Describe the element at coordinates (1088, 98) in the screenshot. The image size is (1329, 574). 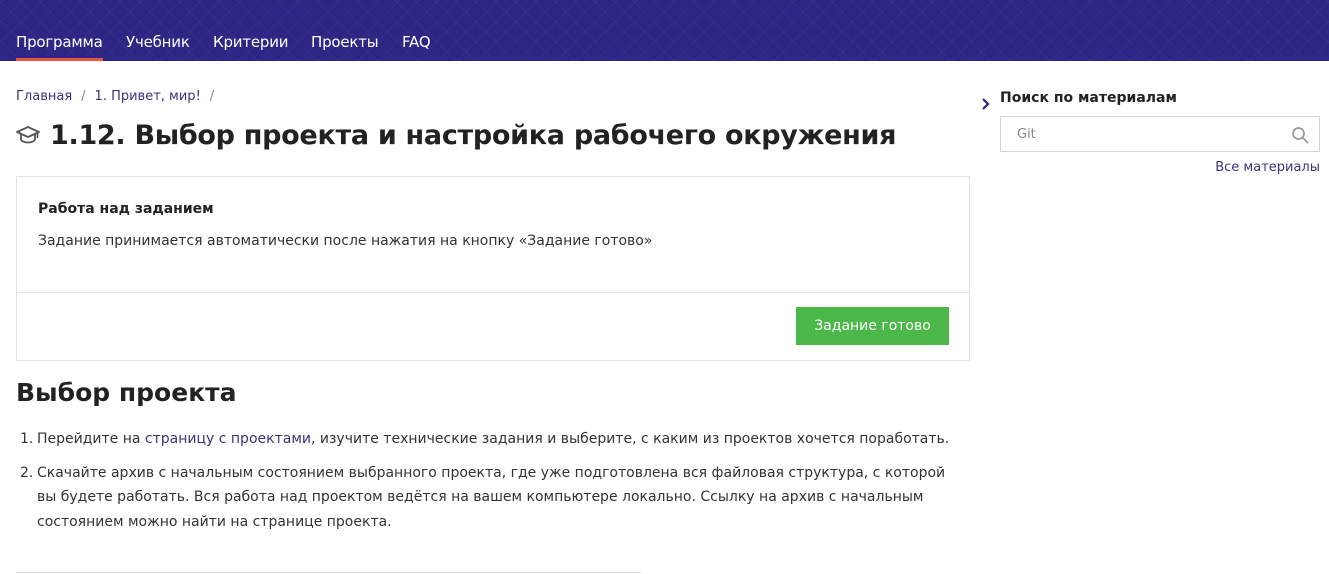
I see `search-heading: Поиск по материалам` at that location.